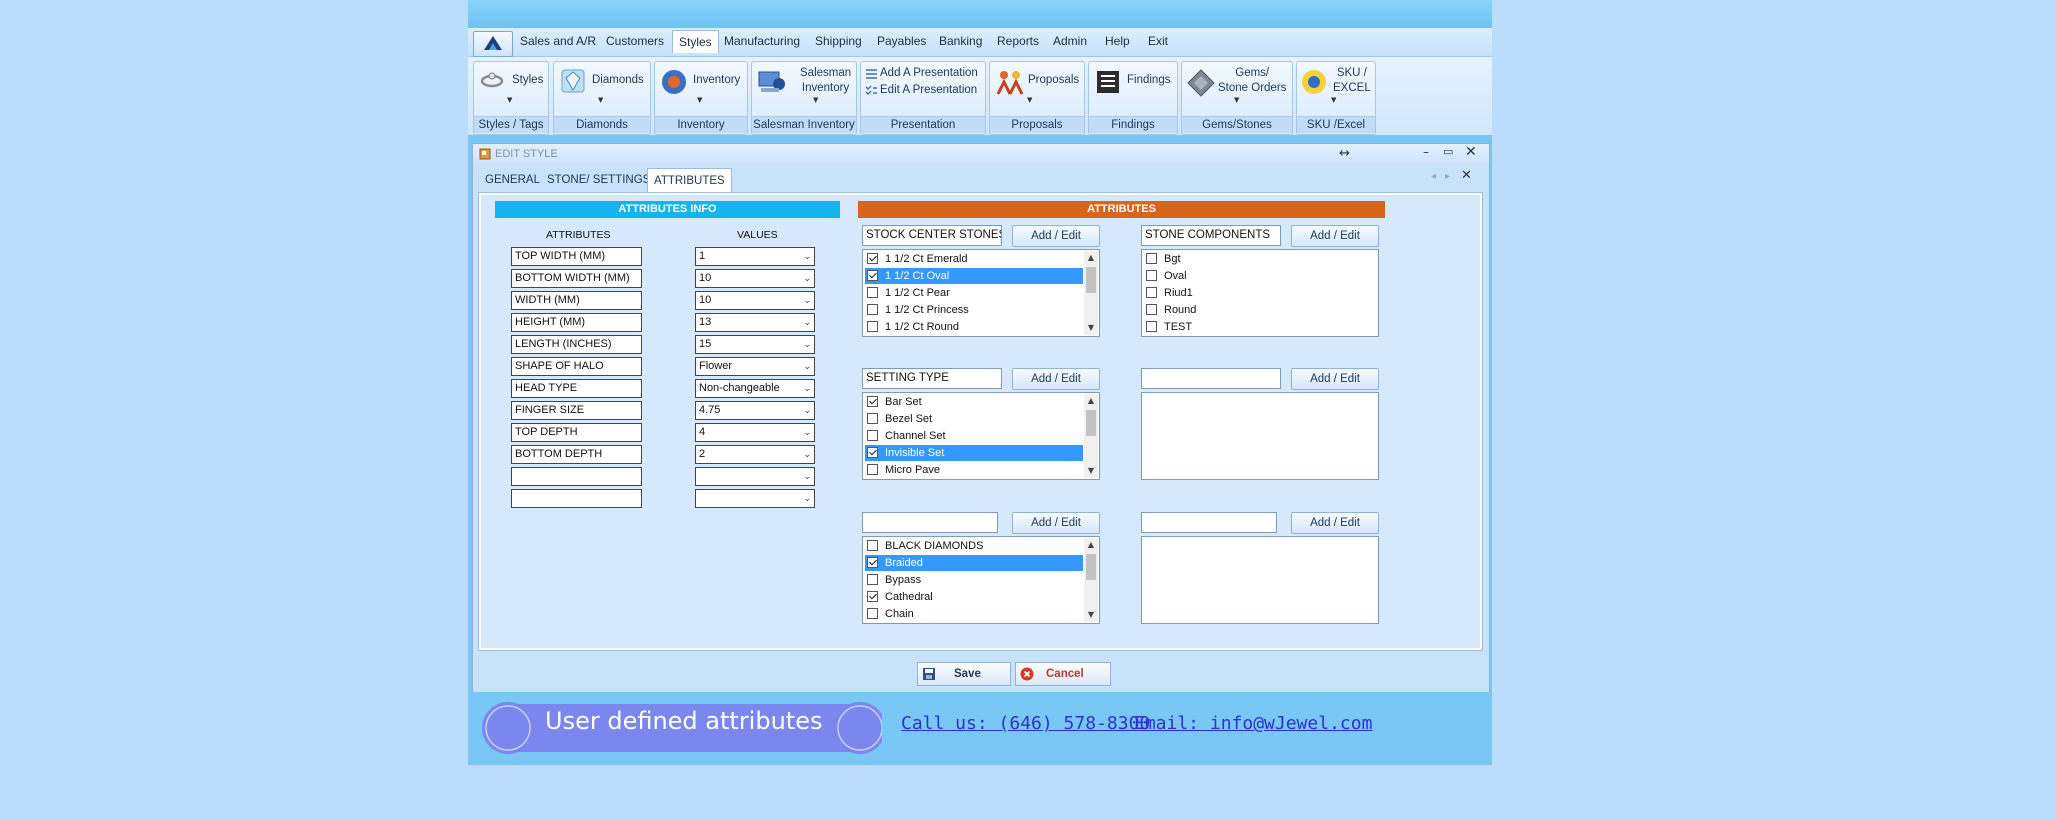  What do you see at coordinates (929, 73) in the screenshot?
I see `add-presentation-button: Add A Presentation` at bounding box center [929, 73].